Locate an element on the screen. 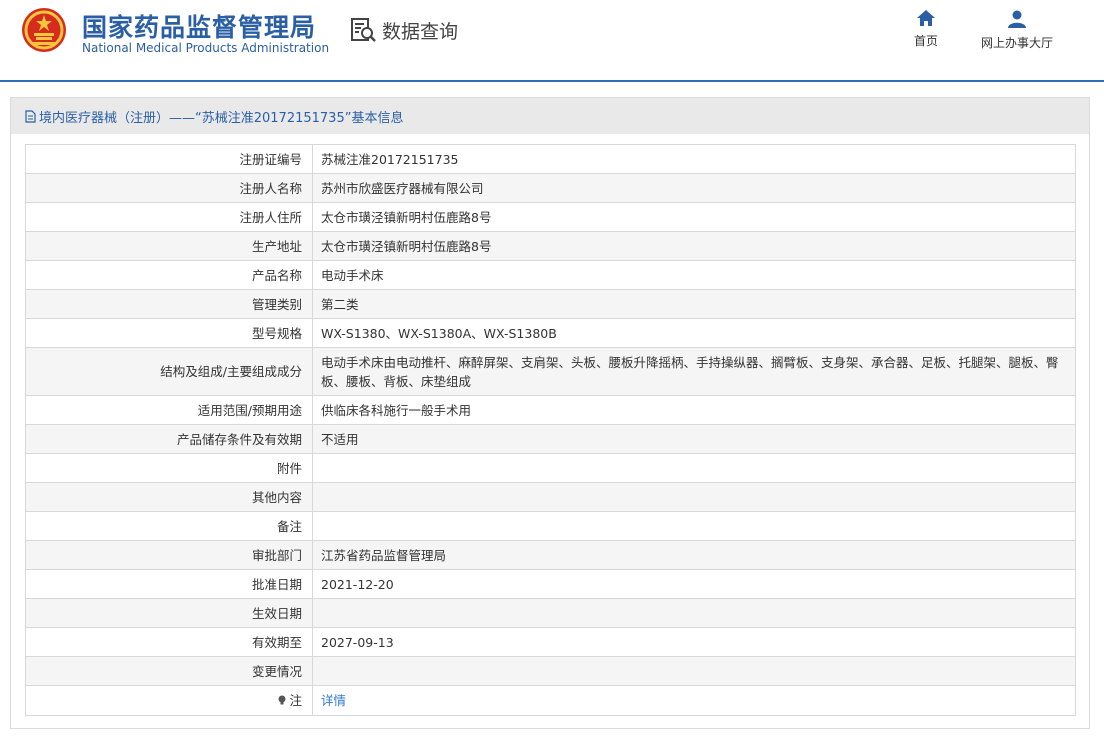 Image resolution: width=1104 pixels, height=748 pixels. table-row: 注册证编号 苏械注准20172151735 is located at coordinates (550, 159).